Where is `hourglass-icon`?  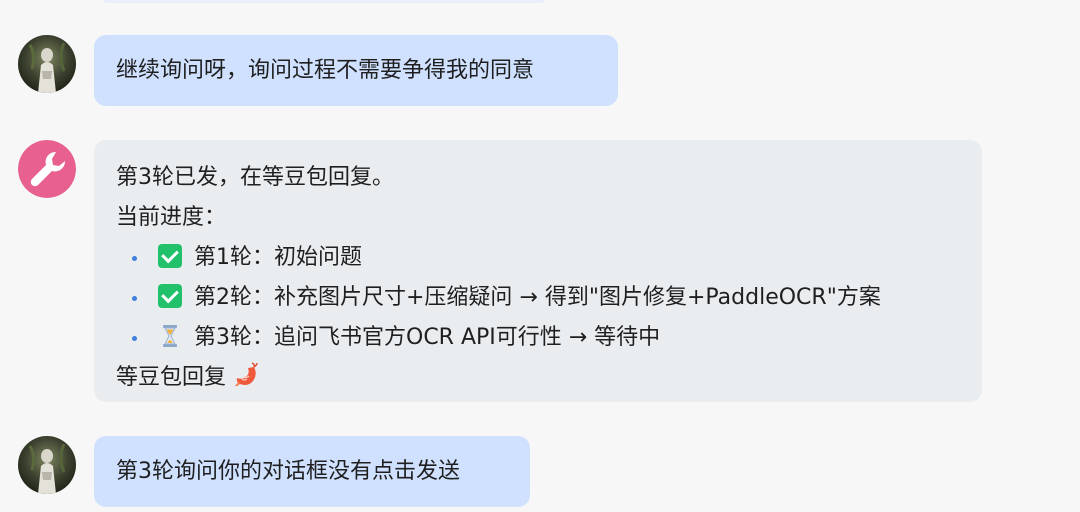 hourglass-icon is located at coordinates (170, 336).